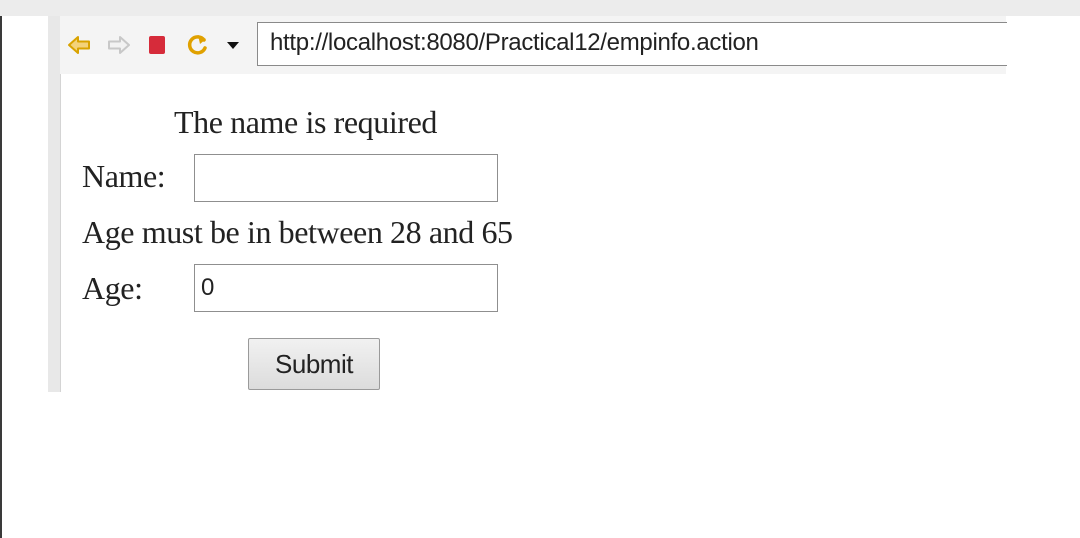 This screenshot has height=538, width=1080. What do you see at coordinates (540, 8) in the screenshot?
I see `screen-top-strip` at bounding box center [540, 8].